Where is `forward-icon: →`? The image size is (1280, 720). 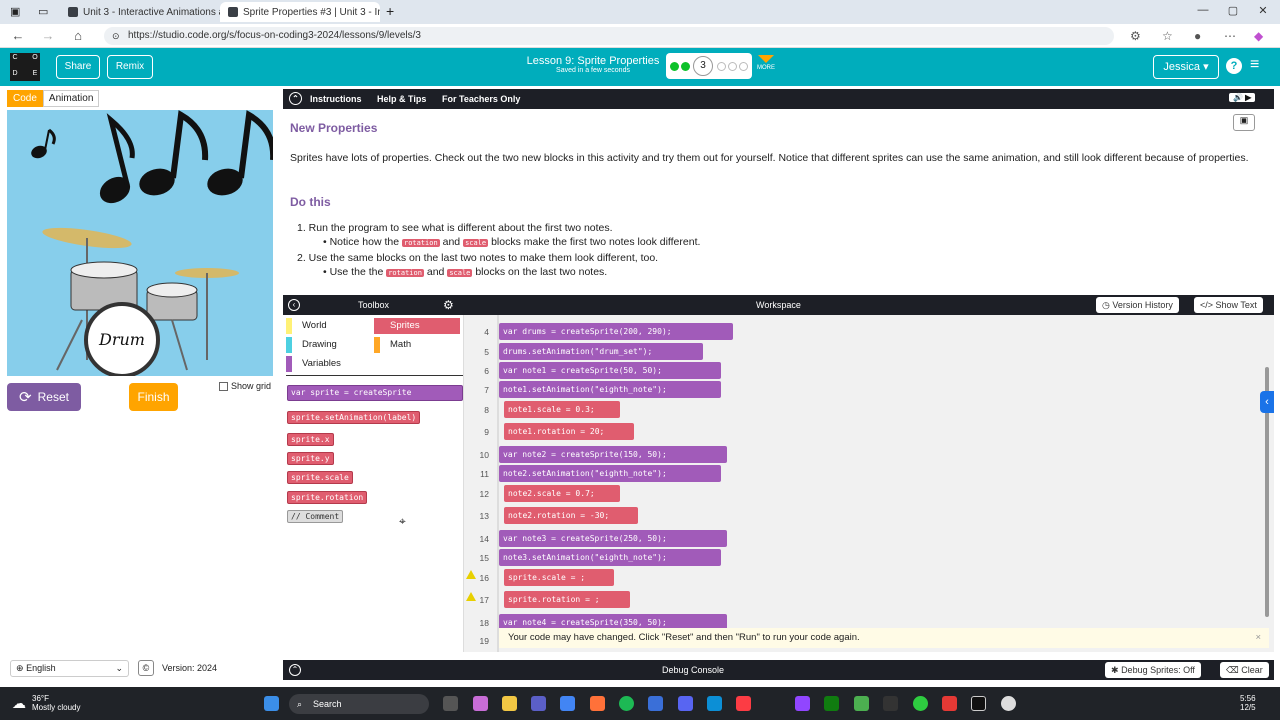
forward-icon: → is located at coordinates (48, 35).